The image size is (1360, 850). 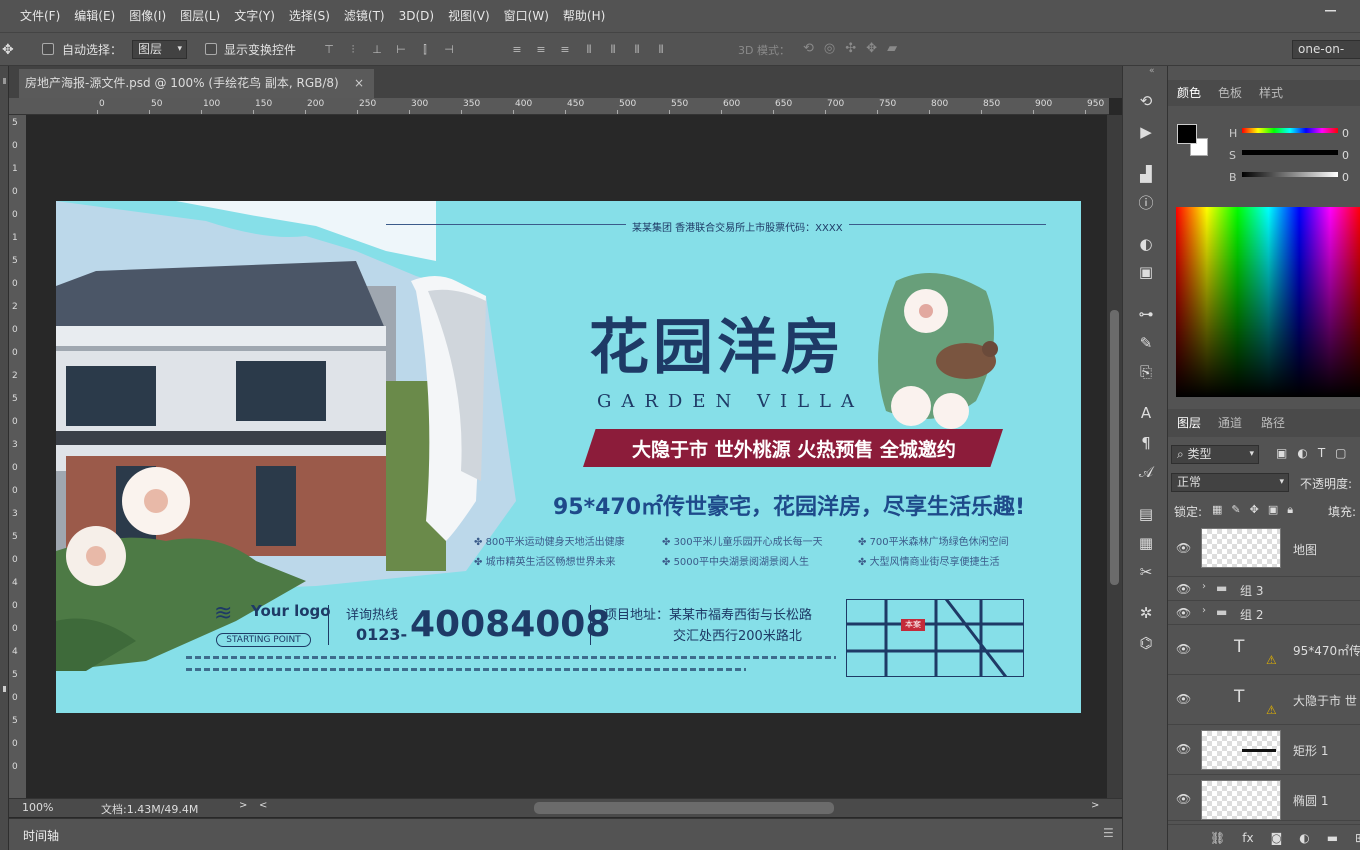 I want to click on paths-icon: ⌬, so click(x=1146, y=643).